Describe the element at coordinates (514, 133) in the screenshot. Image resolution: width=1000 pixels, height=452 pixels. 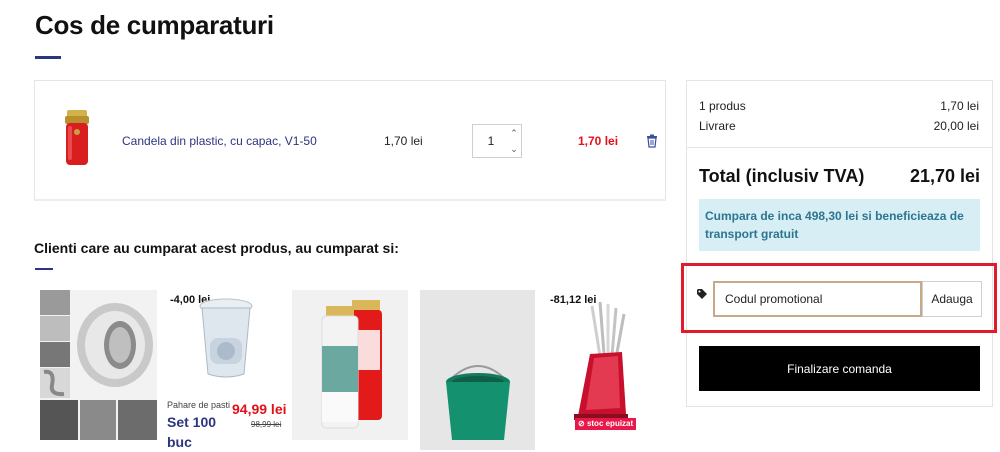
I see `chevron-up-icon: ⌃` at that location.